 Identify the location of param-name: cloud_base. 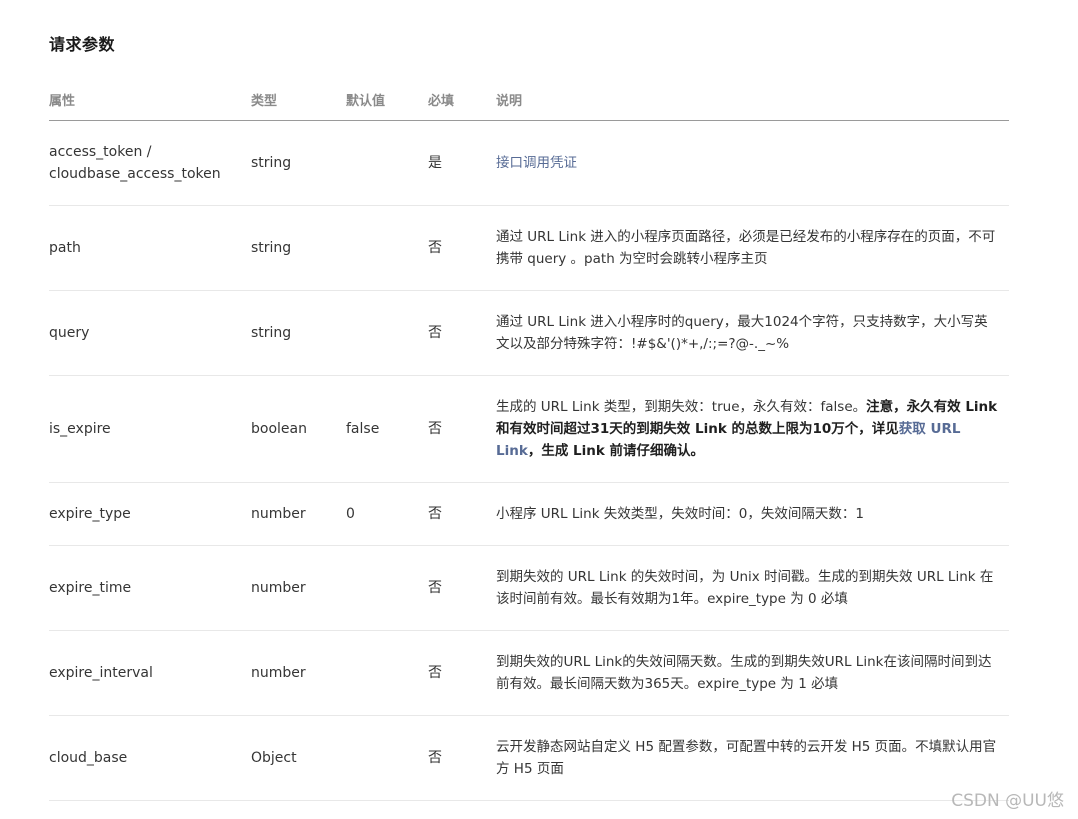
(150, 758).